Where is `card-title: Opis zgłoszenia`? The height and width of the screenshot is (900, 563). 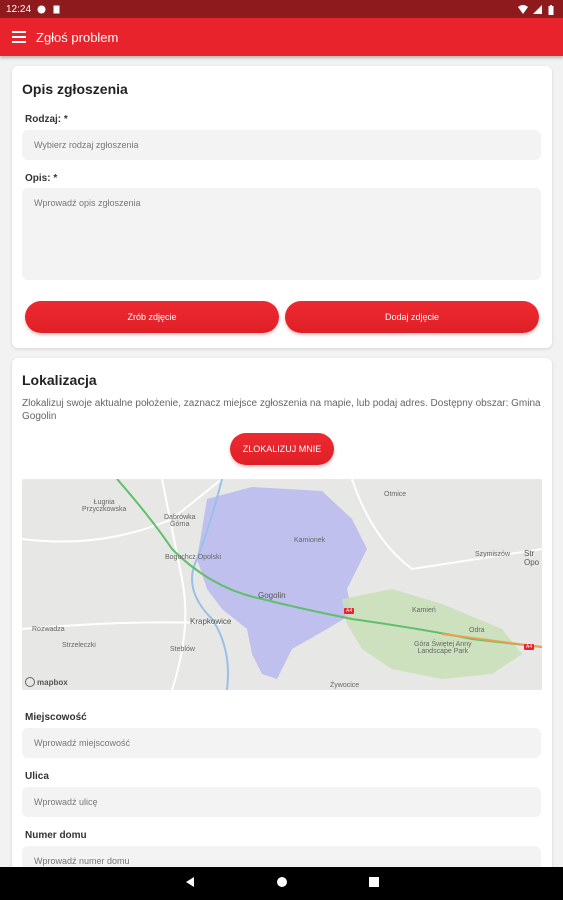 card-title: Opis zgłoszenia is located at coordinates (75, 89).